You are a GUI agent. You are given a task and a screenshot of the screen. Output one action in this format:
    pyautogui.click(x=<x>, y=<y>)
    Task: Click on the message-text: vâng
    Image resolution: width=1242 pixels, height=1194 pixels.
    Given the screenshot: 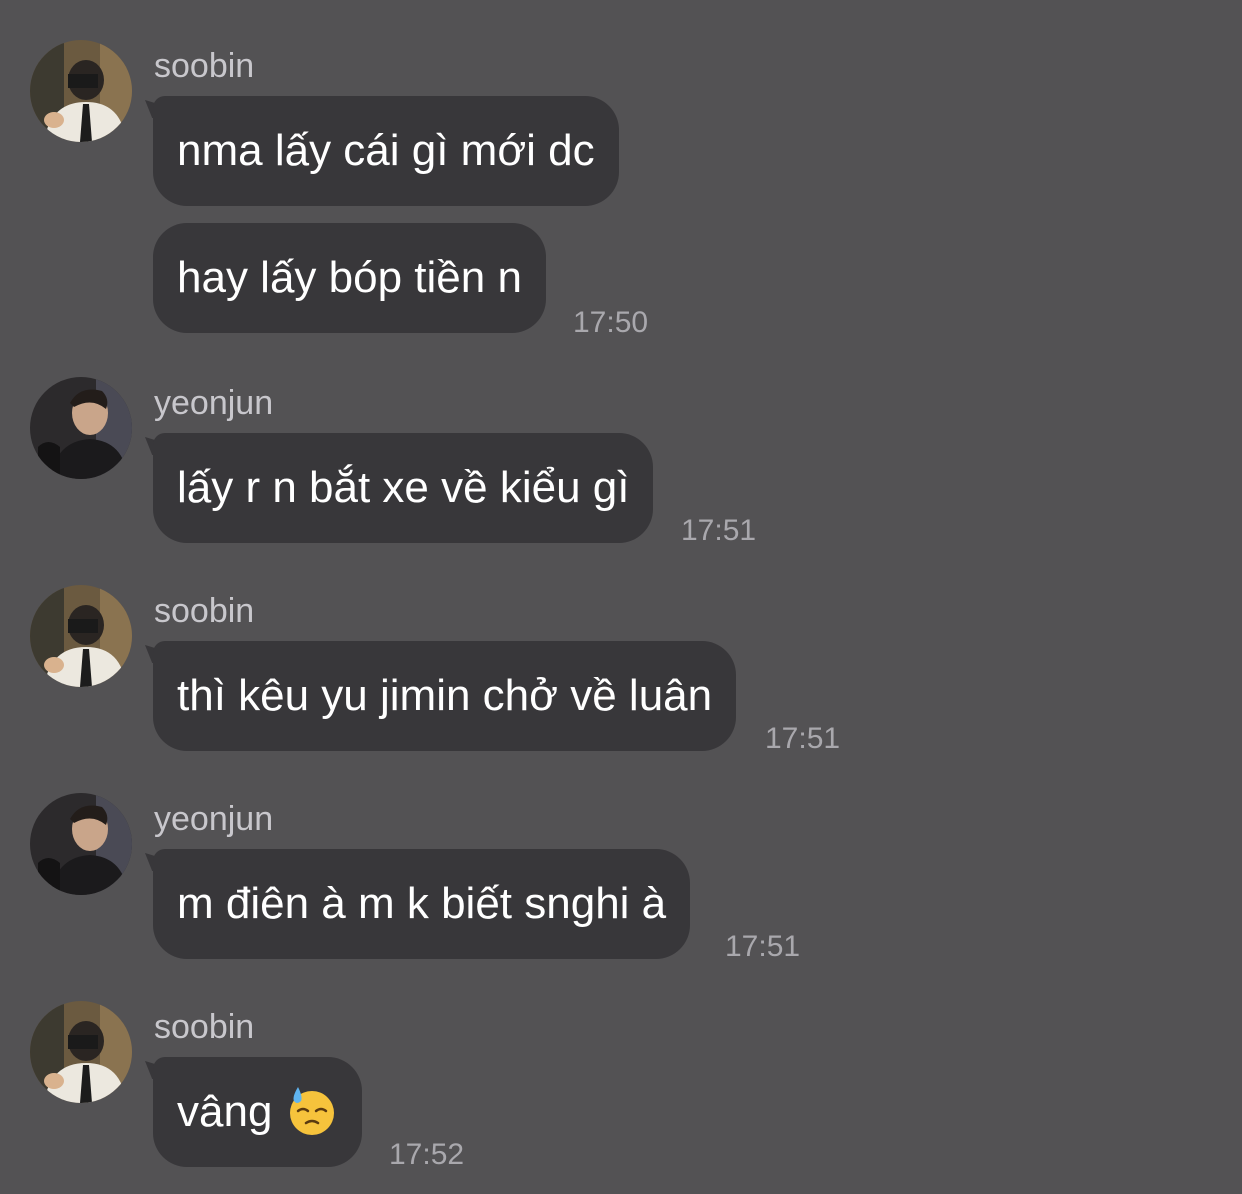 What is the action you would take?
    pyautogui.click(x=225, y=1111)
    